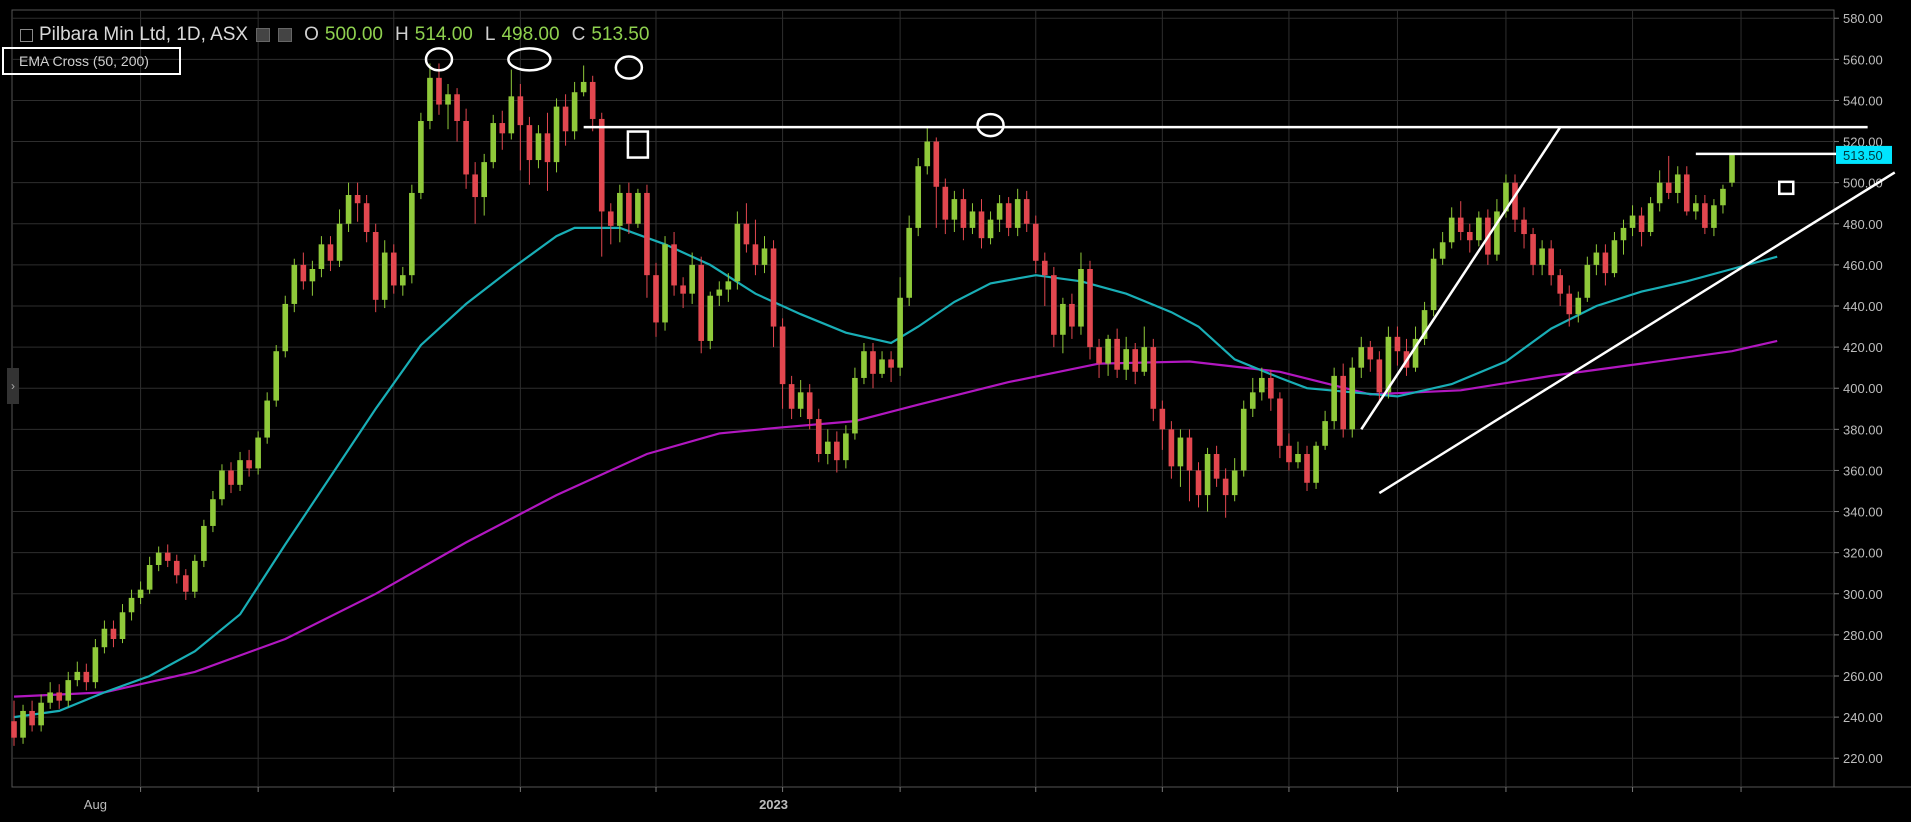 Image resolution: width=1911 pixels, height=822 pixels. Describe the element at coordinates (490, 34) in the screenshot. I see `low-key: L` at that location.